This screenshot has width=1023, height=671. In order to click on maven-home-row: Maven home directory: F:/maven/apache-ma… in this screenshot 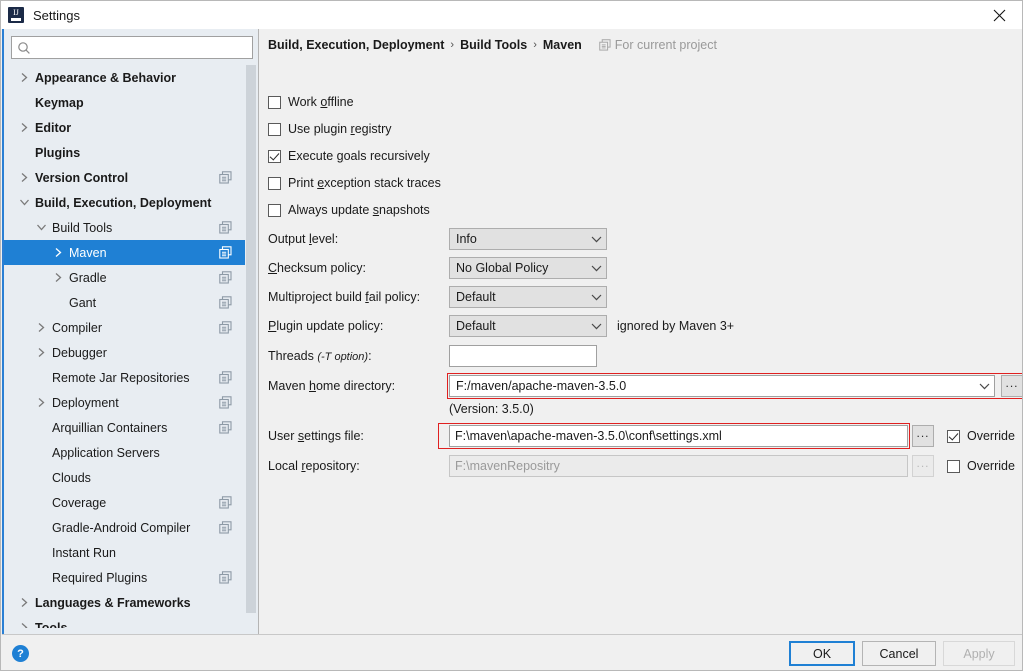, I will do `click(645, 386)`.